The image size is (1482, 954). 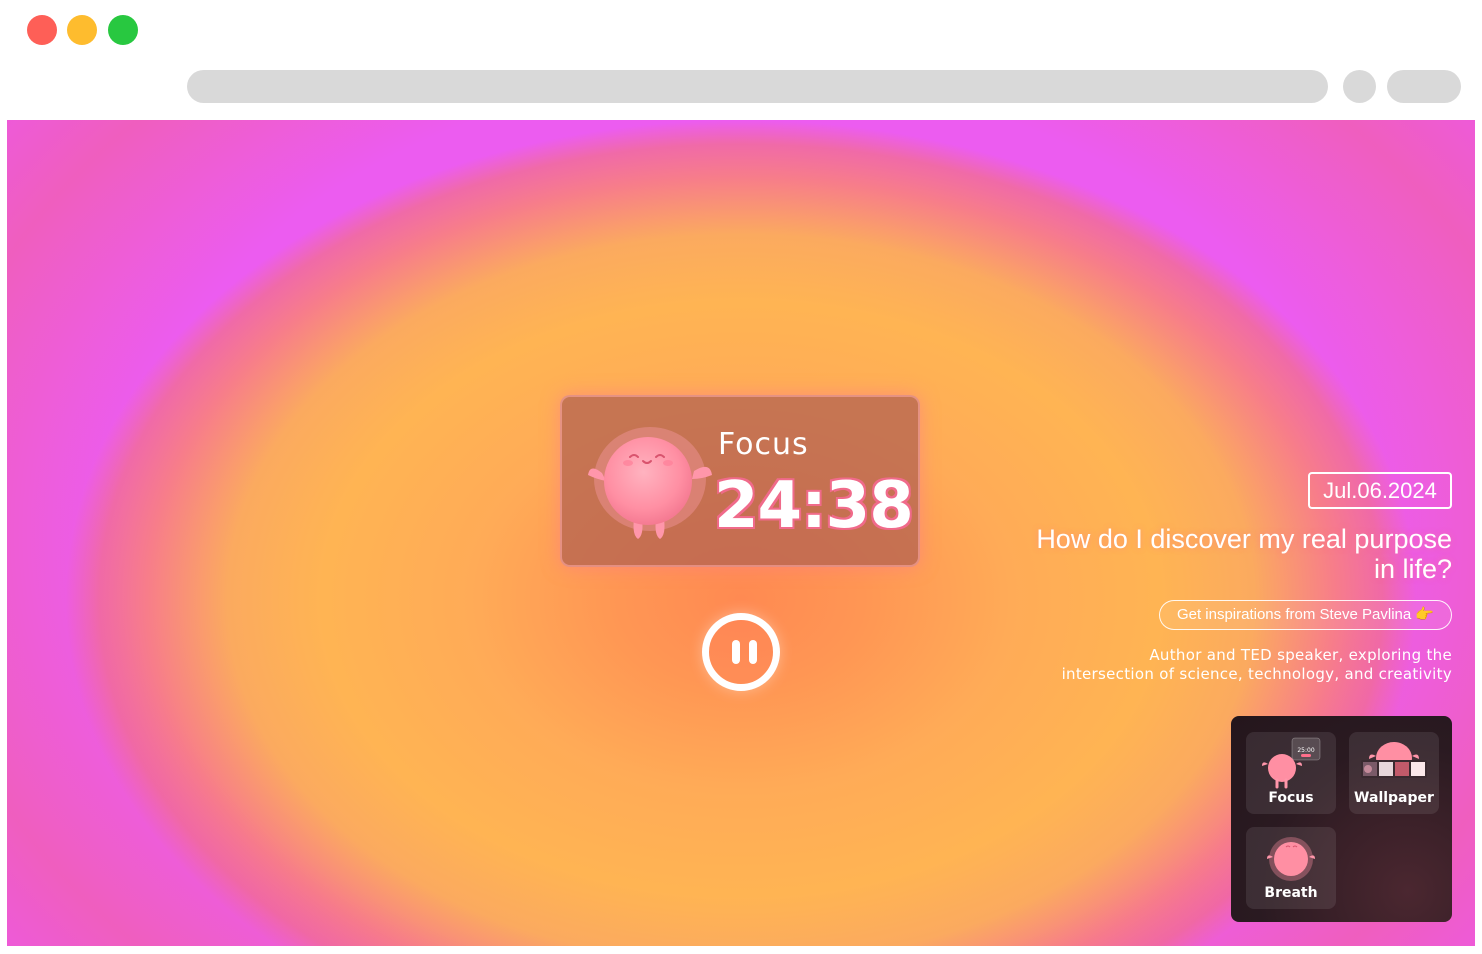 I want to click on breath-app-icon, so click(x=1291, y=859).